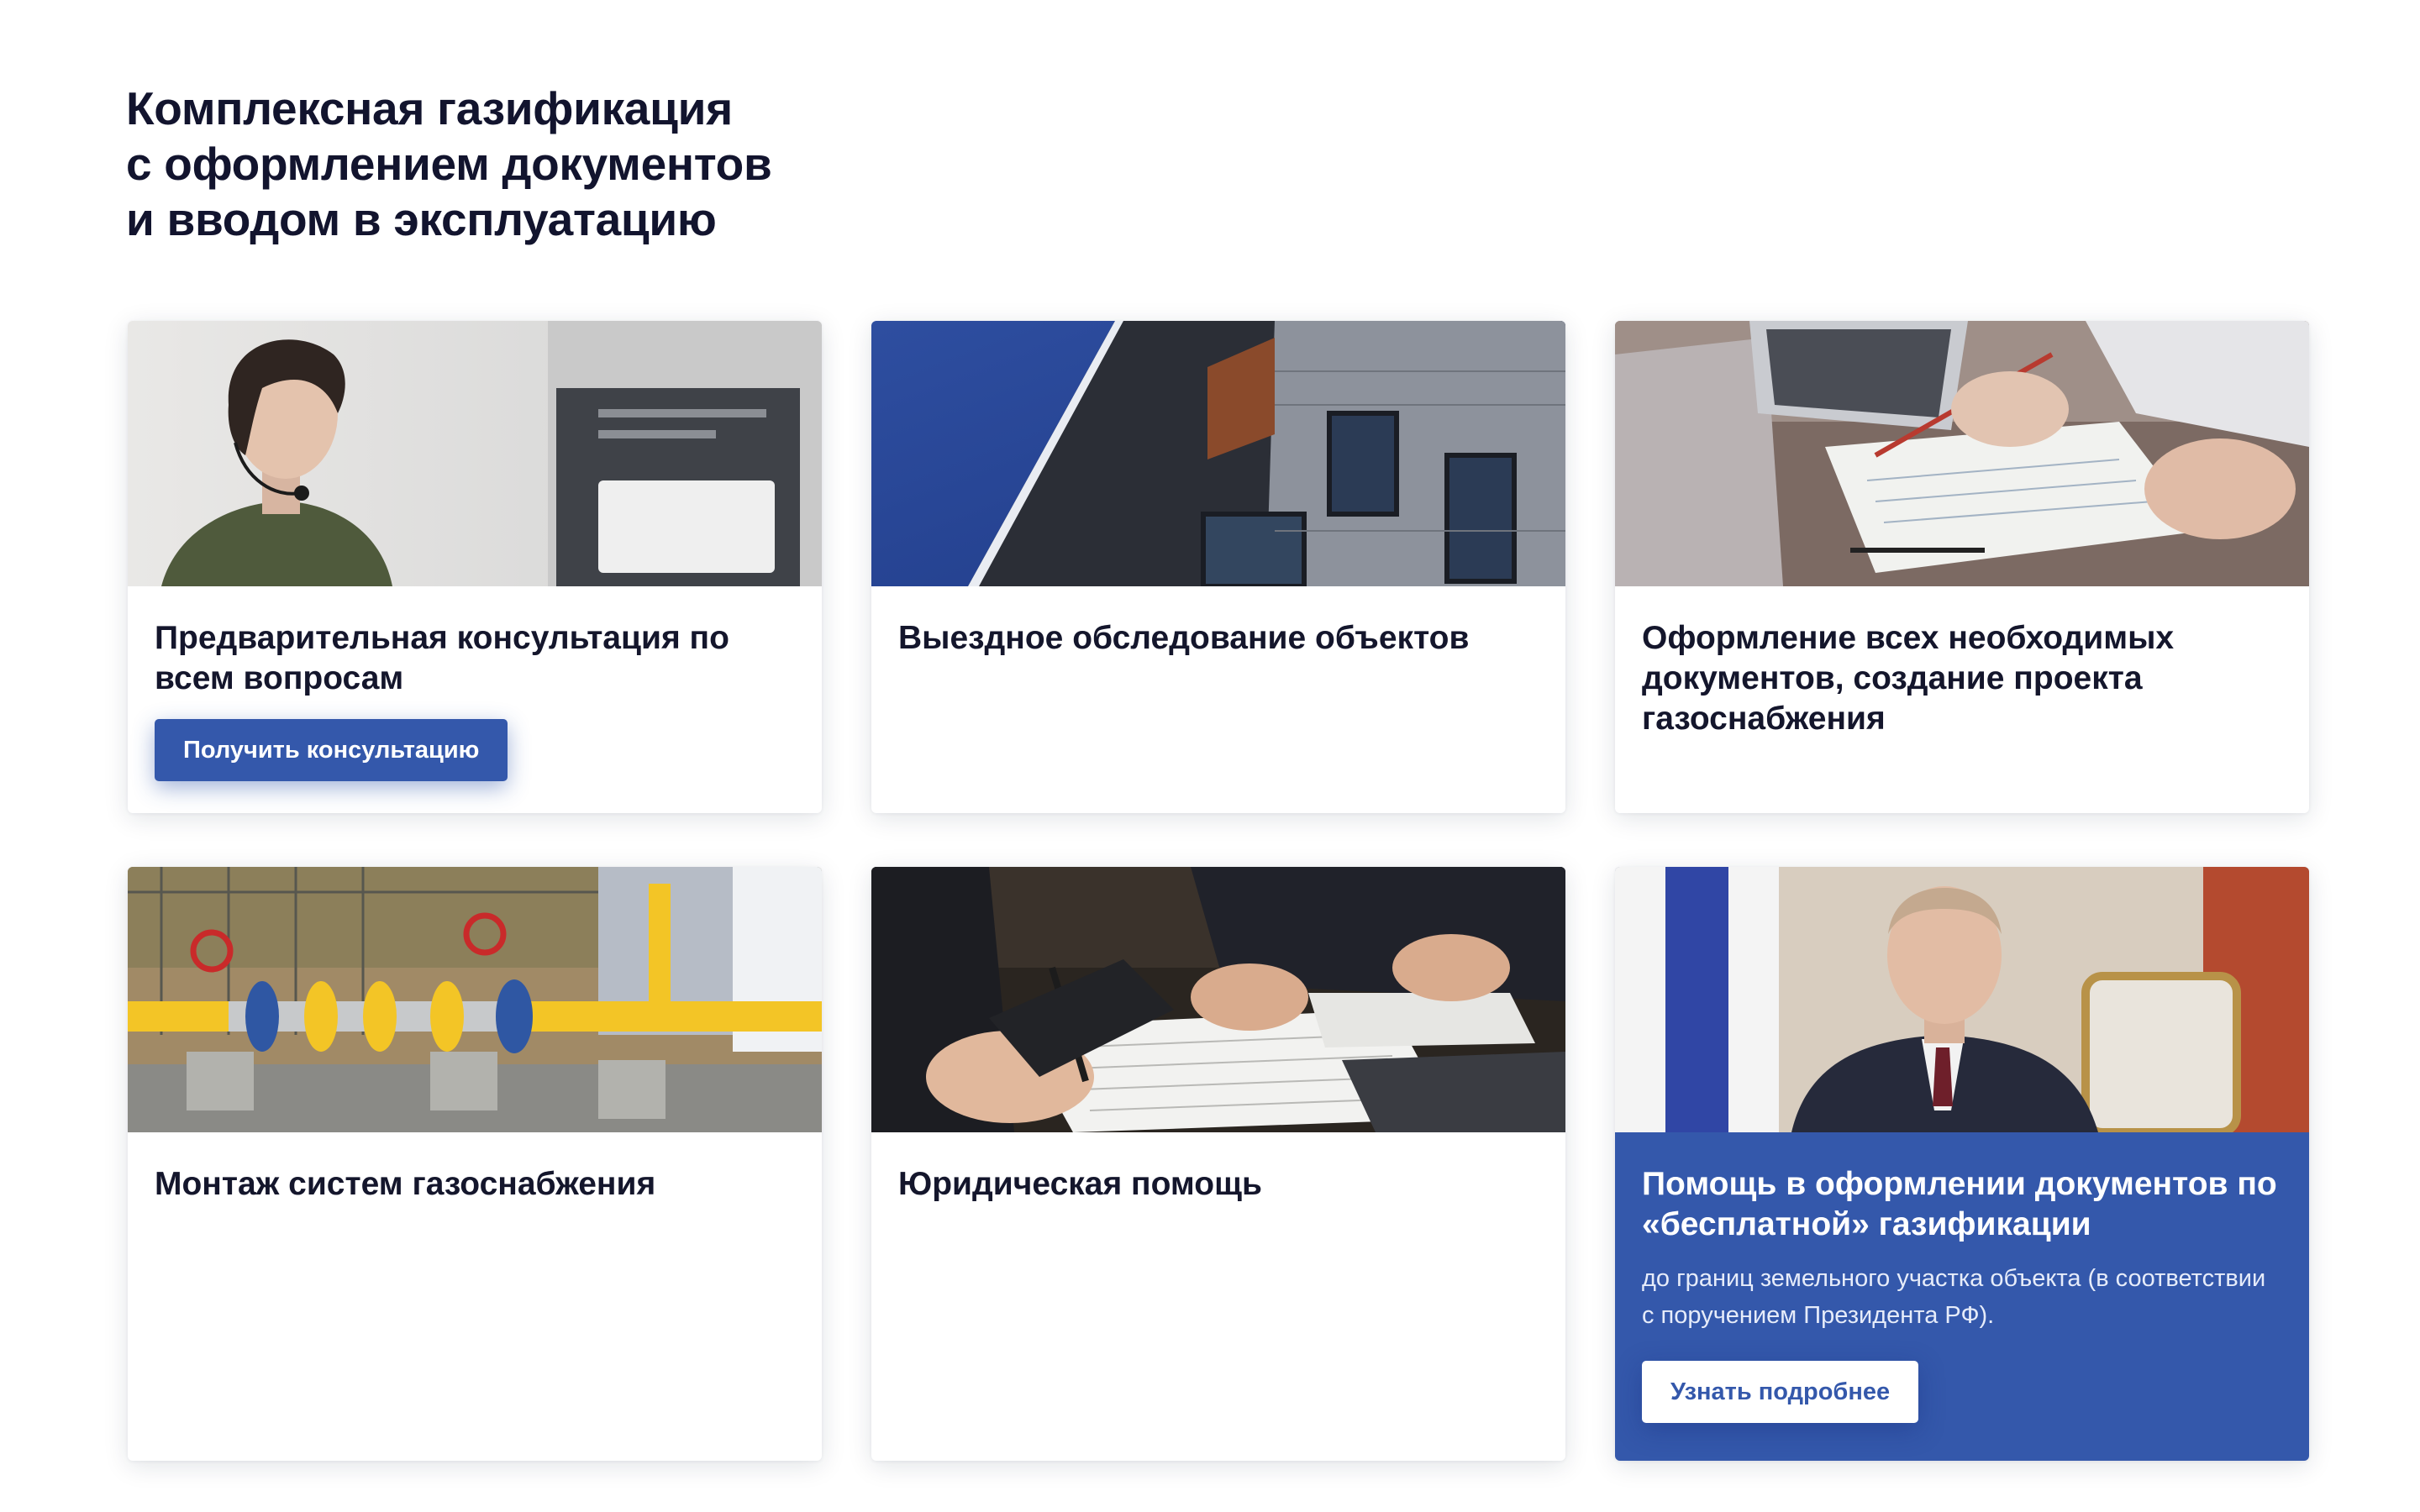  What do you see at coordinates (1184, 638) in the screenshot?
I see `card-title: Выездное обследование объектов` at bounding box center [1184, 638].